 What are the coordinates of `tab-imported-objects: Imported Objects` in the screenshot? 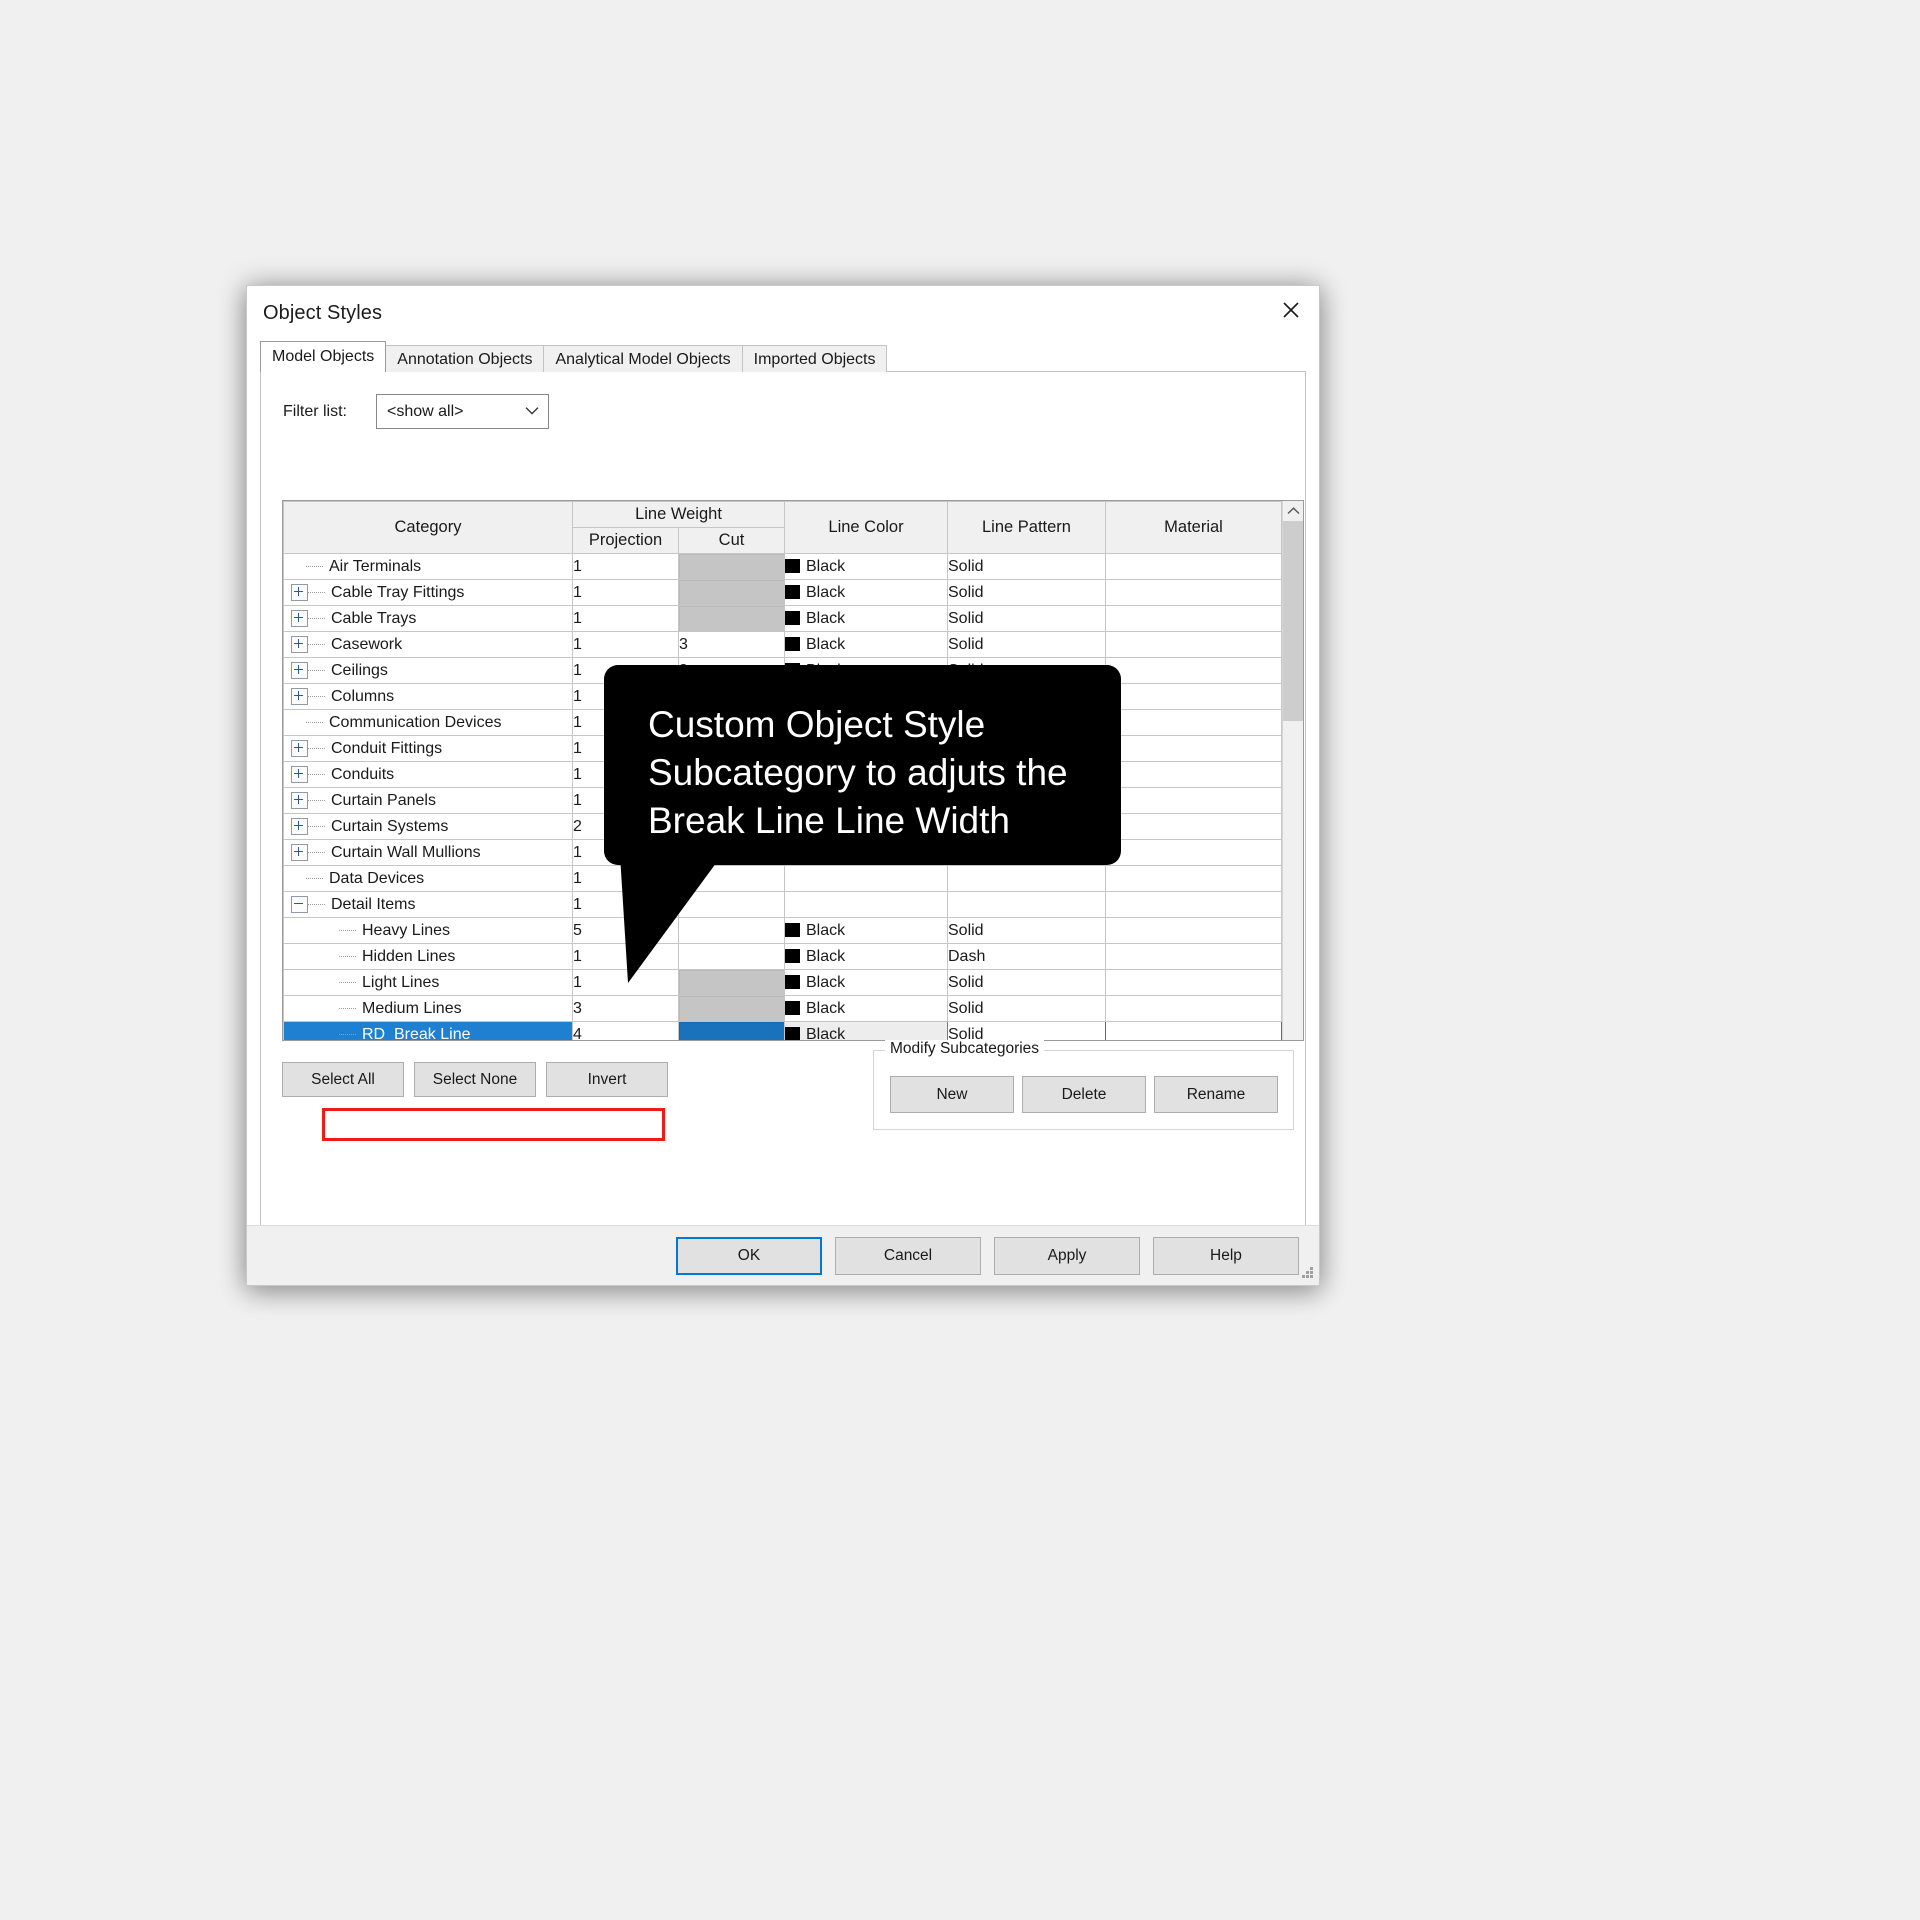 It's located at (814, 358).